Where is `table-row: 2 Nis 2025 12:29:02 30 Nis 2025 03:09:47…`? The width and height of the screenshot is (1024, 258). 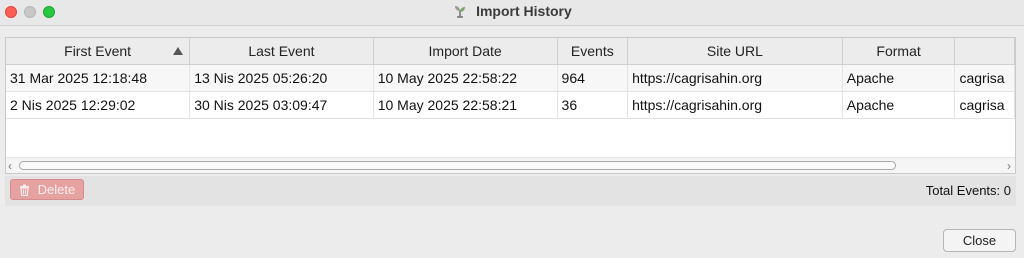
table-row: 2 Nis 2025 12:29:02 30 Nis 2025 03:09:47… is located at coordinates (510, 105).